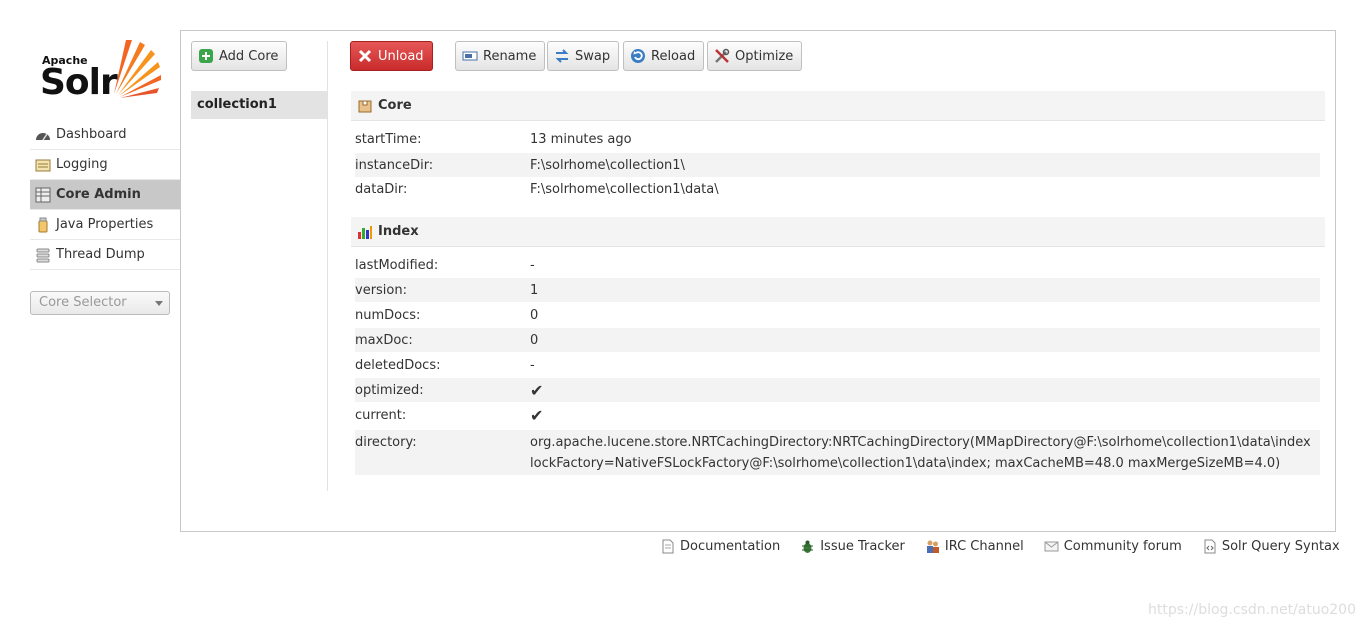  What do you see at coordinates (837, 365) in the screenshot?
I see `index-row-deleteddocs: deletedDocs: -` at bounding box center [837, 365].